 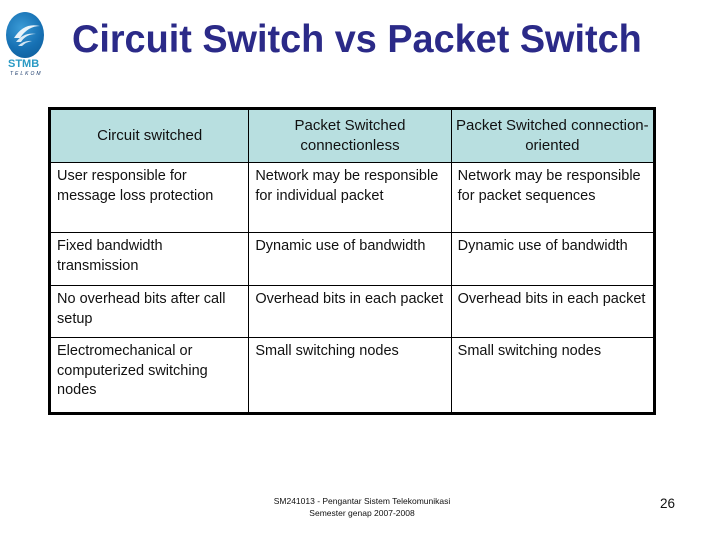 What do you see at coordinates (362, 513) in the screenshot?
I see `footer-semester: Semester genap 2007-2008` at bounding box center [362, 513].